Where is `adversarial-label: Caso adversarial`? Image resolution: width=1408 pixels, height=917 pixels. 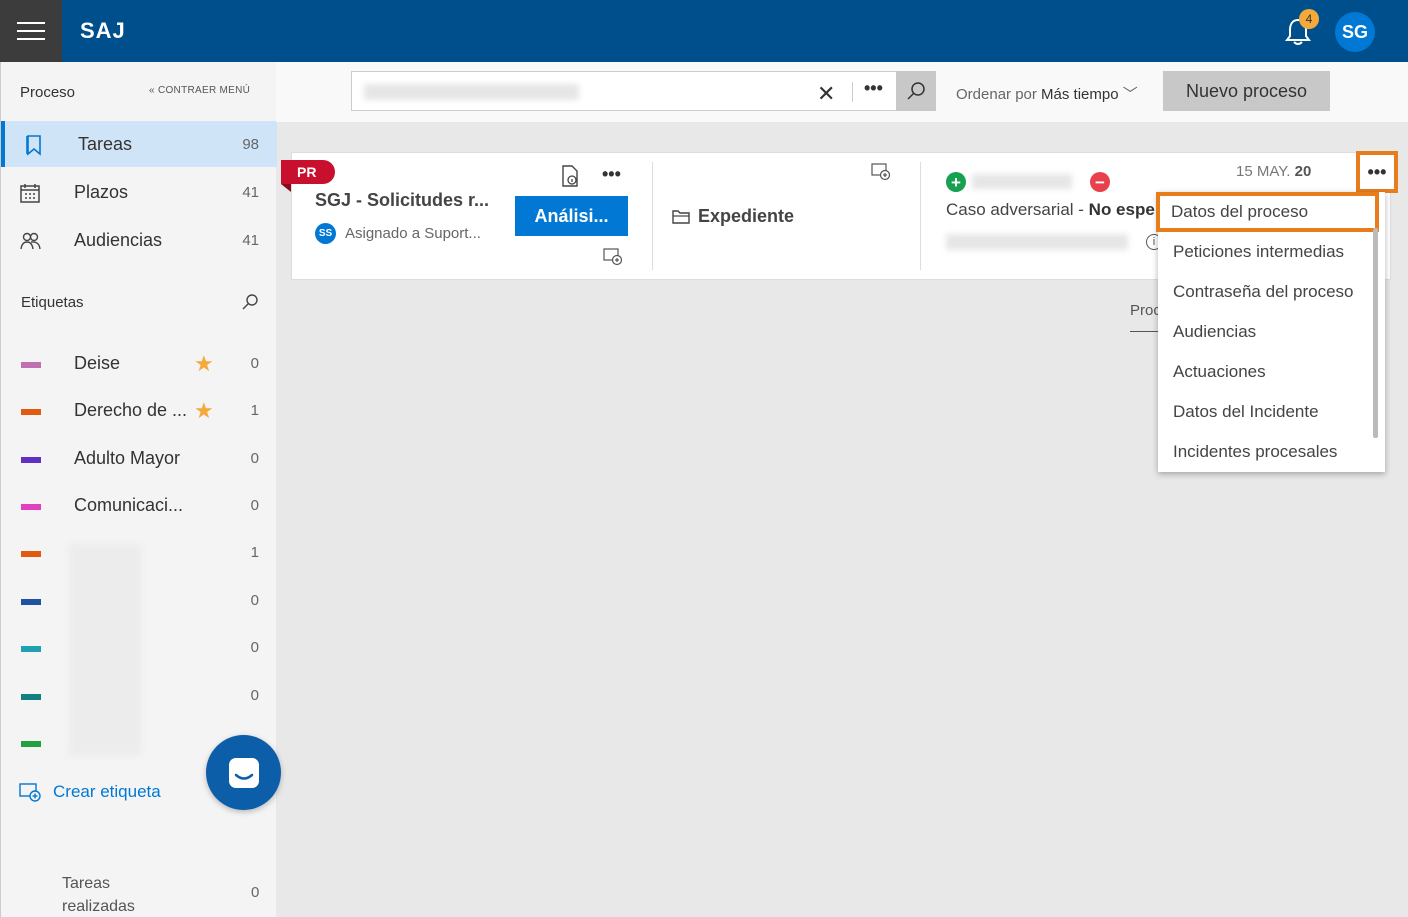
adversarial-label: Caso adversarial is located at coordinates (1010, 209).